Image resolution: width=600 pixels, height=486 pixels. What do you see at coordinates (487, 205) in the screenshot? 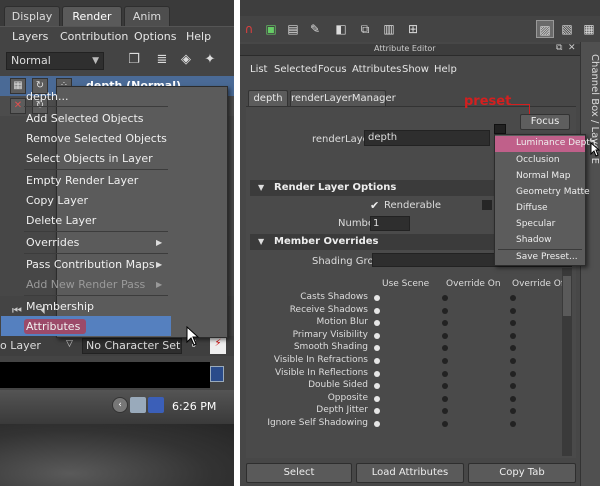
I see `swatch` at bounding box center [487, 205].